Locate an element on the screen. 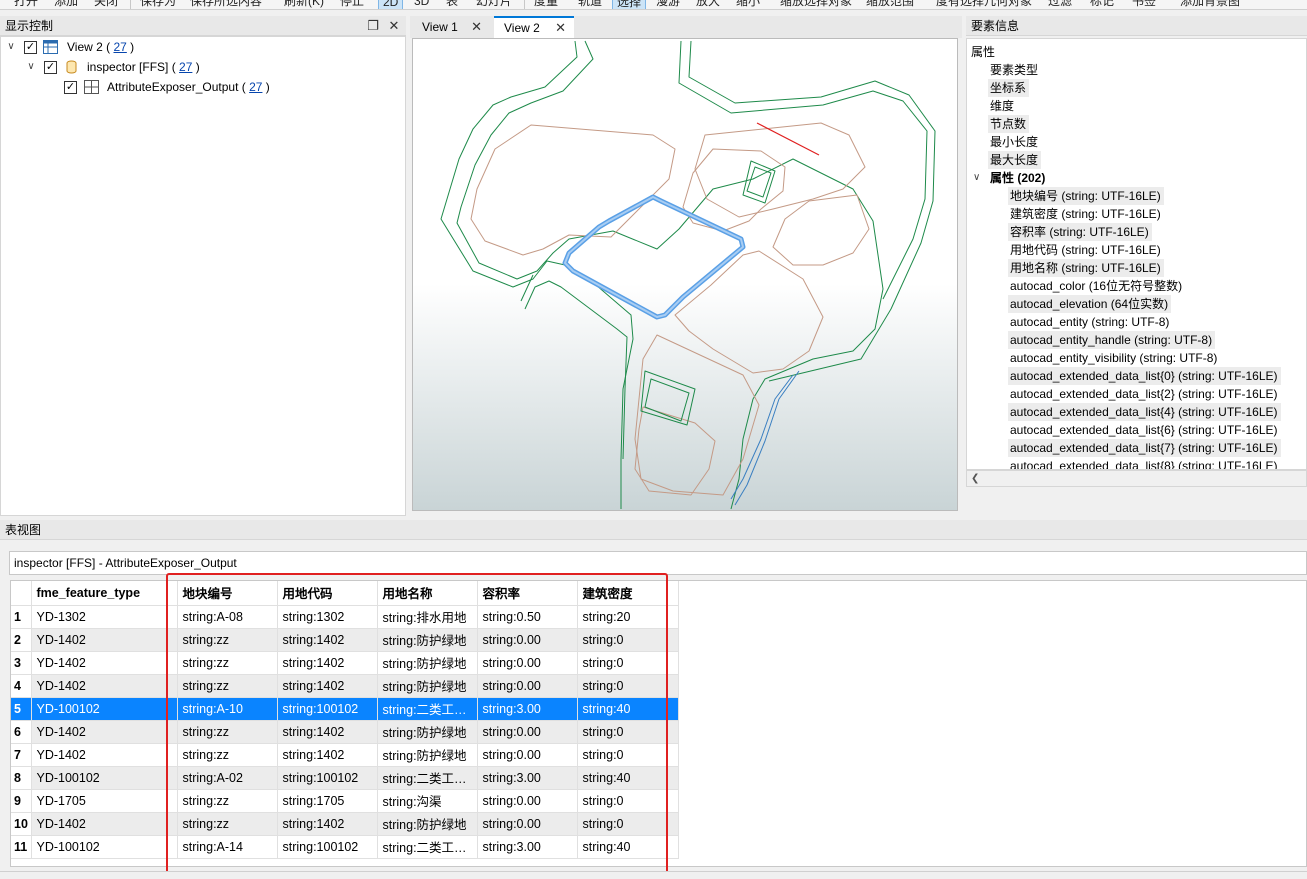 This screenshot has width=1307, height=879. table-cell: string:排水用地 is located at coordinates (427, 617).